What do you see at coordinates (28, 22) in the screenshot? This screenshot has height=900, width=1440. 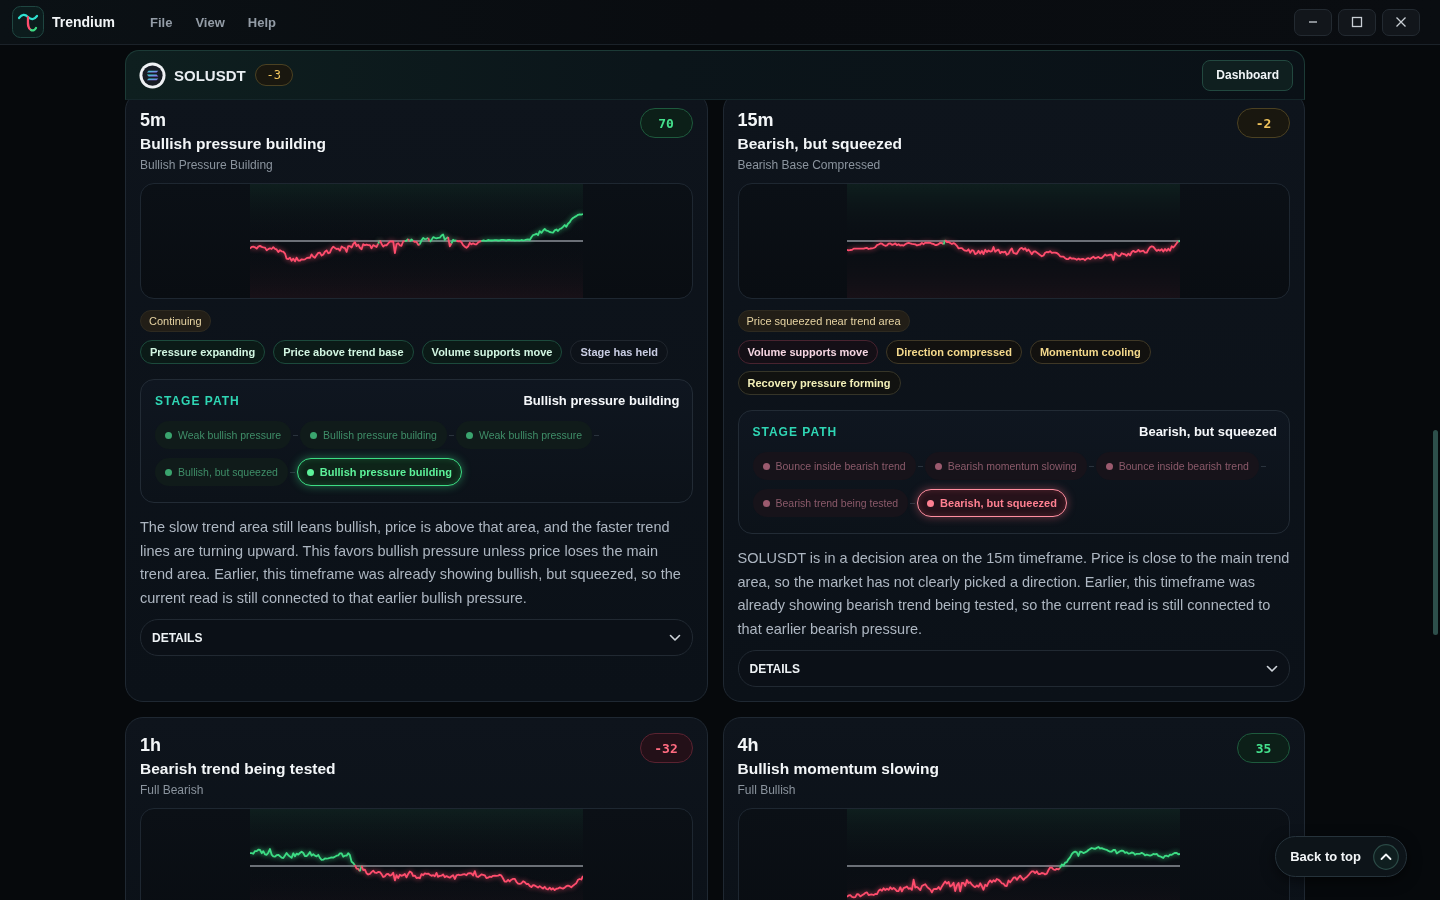 I see `logo-icon` at bounding box center [28, 22].